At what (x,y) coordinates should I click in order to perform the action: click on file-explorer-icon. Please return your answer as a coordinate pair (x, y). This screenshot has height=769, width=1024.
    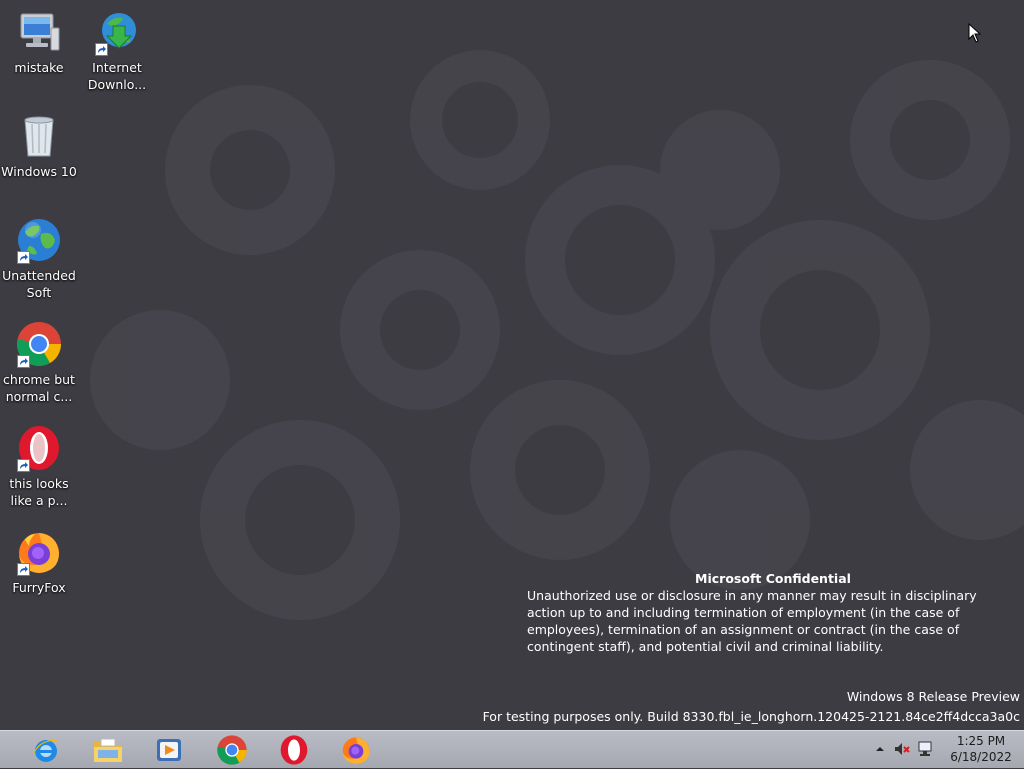
    Looking at the image, I should click on (108, 750).